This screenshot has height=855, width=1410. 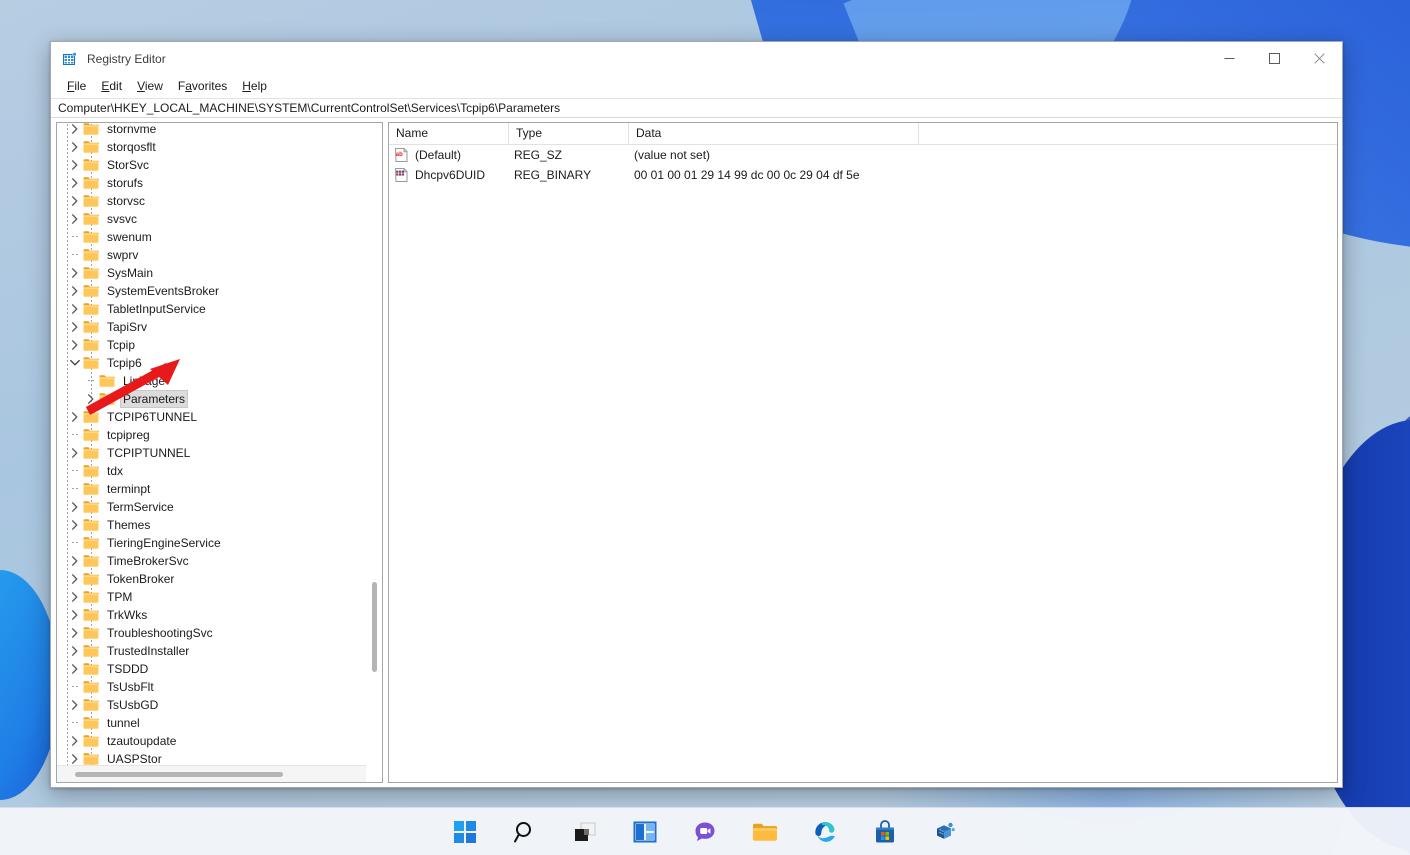 I want to click on tree-vertical-scrollbar, so click(x=374, y=452).